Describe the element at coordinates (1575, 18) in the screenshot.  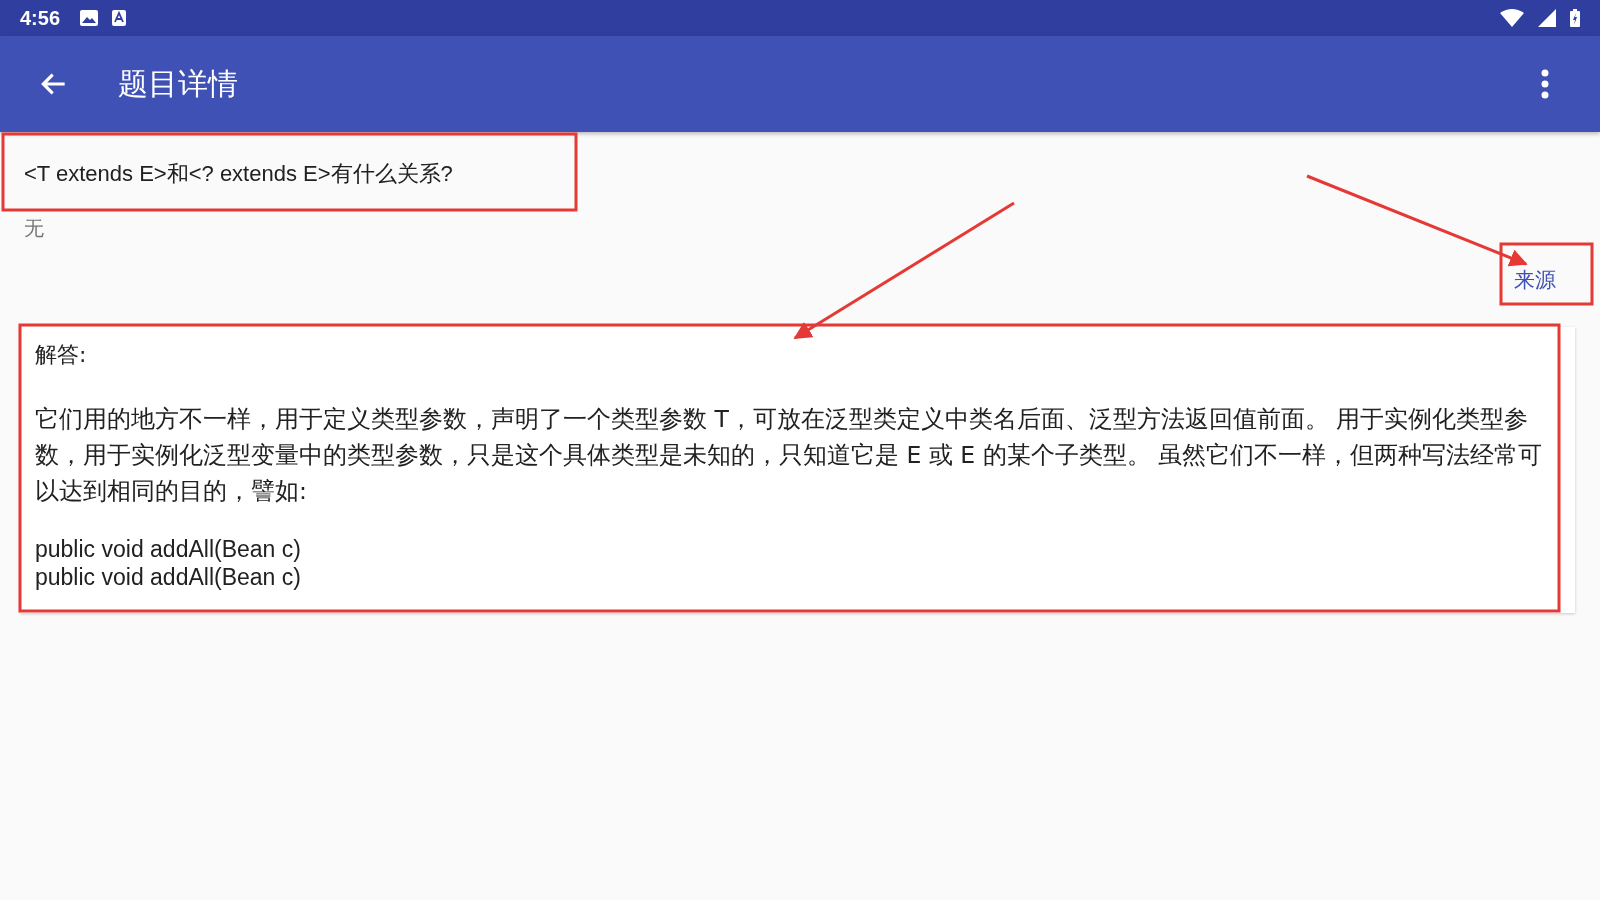
I see `battery-icon` at that location.